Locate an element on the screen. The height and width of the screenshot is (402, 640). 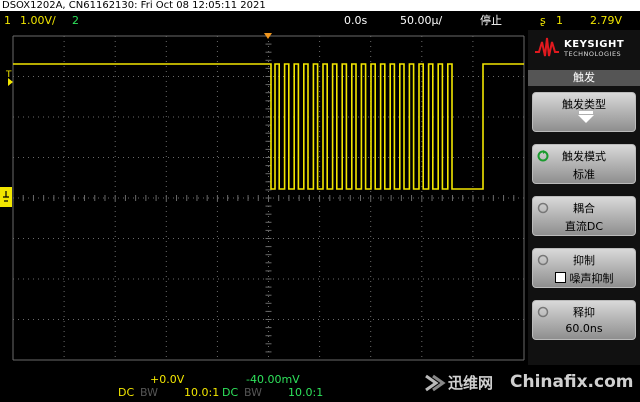
arrow-down-icon is located at coordinates (586, 112).